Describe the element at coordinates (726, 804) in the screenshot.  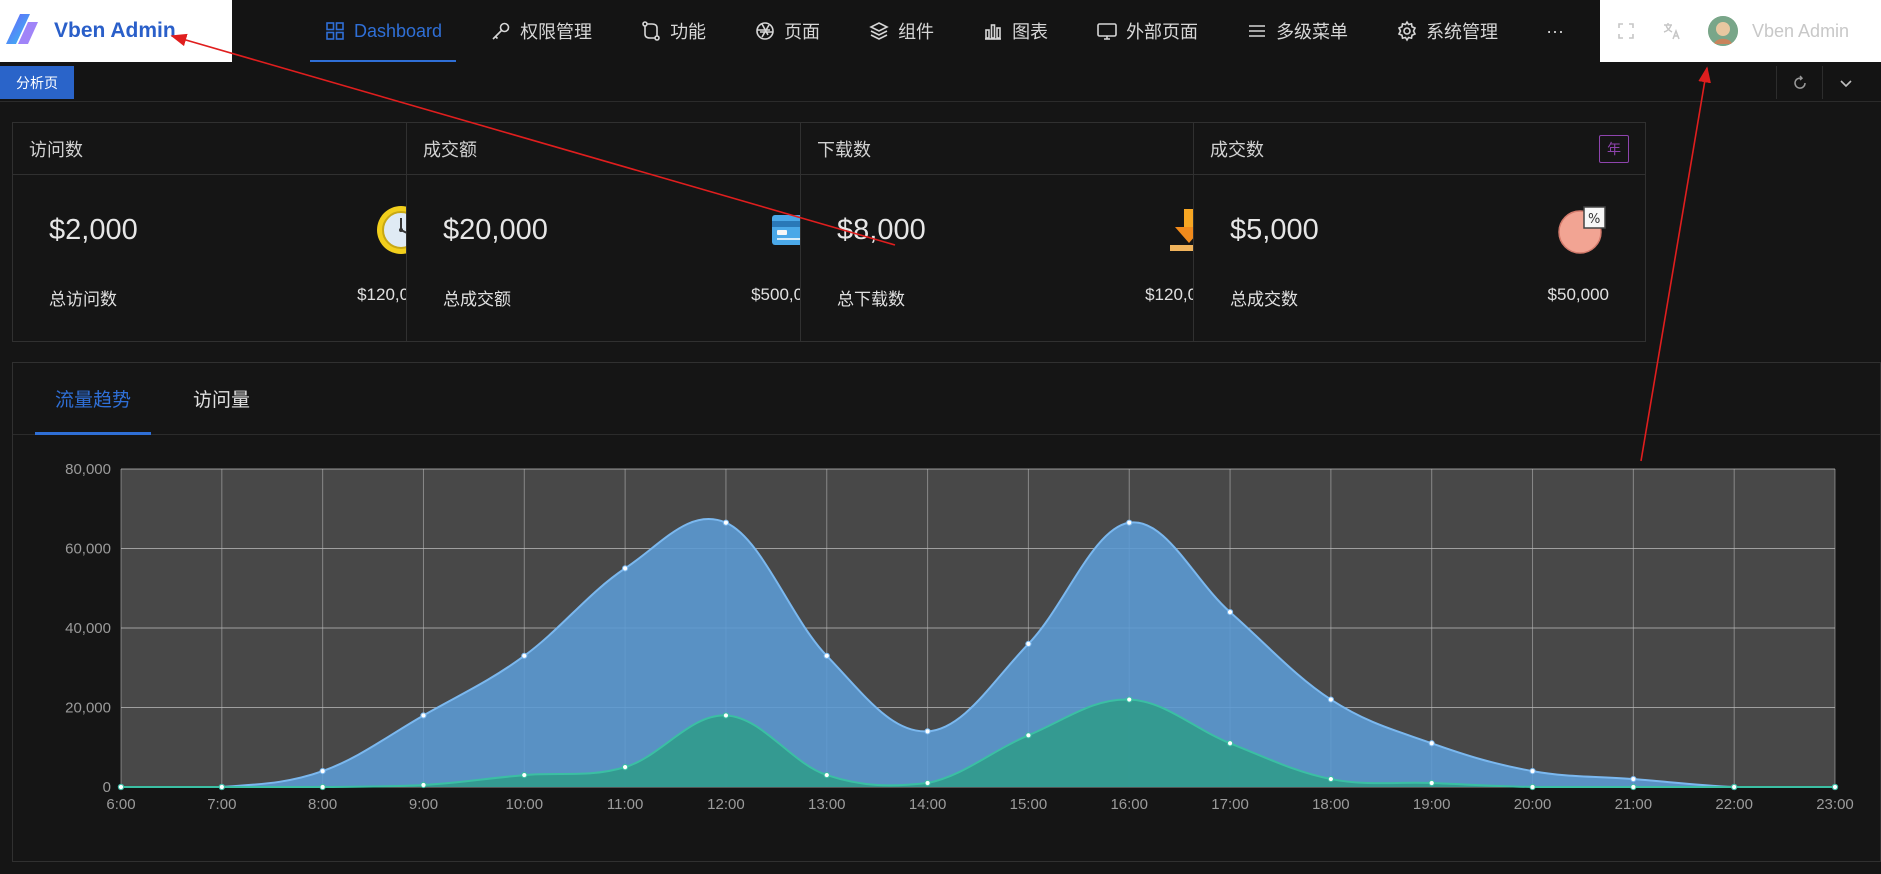
I see `x-tick-label: 12:00` at that location.